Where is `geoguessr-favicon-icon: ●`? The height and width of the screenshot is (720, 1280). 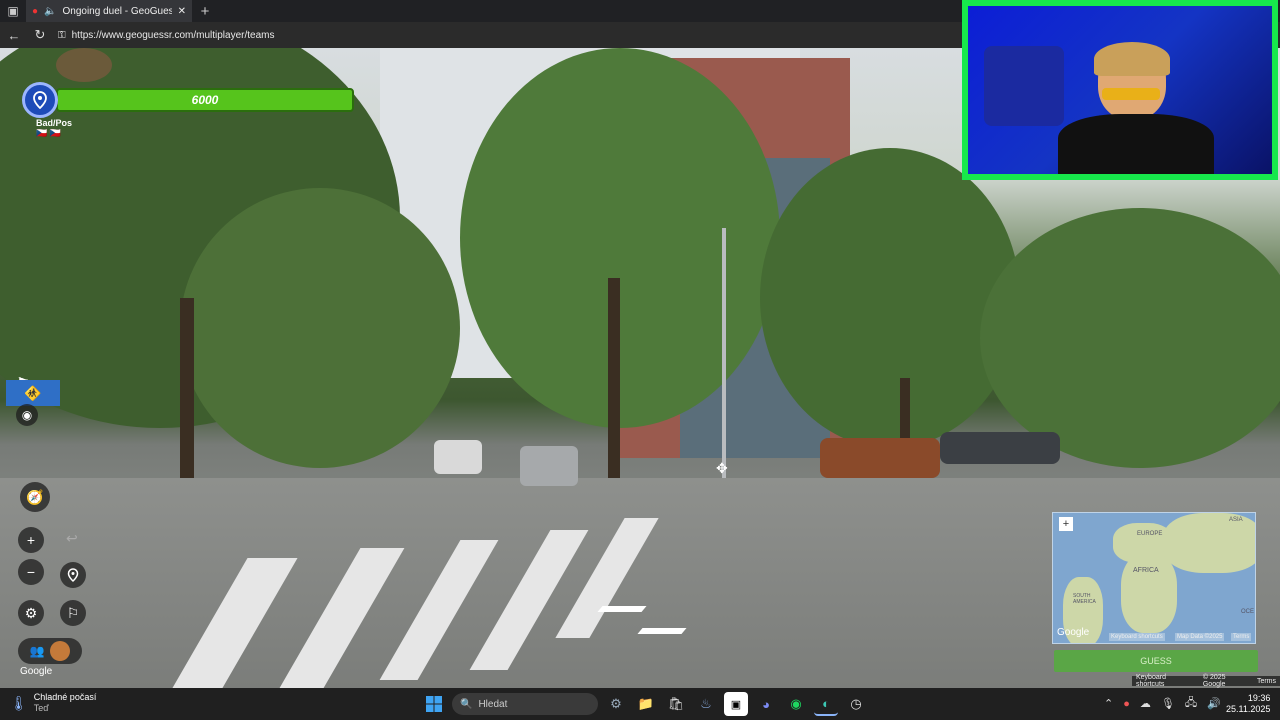
geoguessr-favicon-icon: ● is located at coordinates (35, 11).